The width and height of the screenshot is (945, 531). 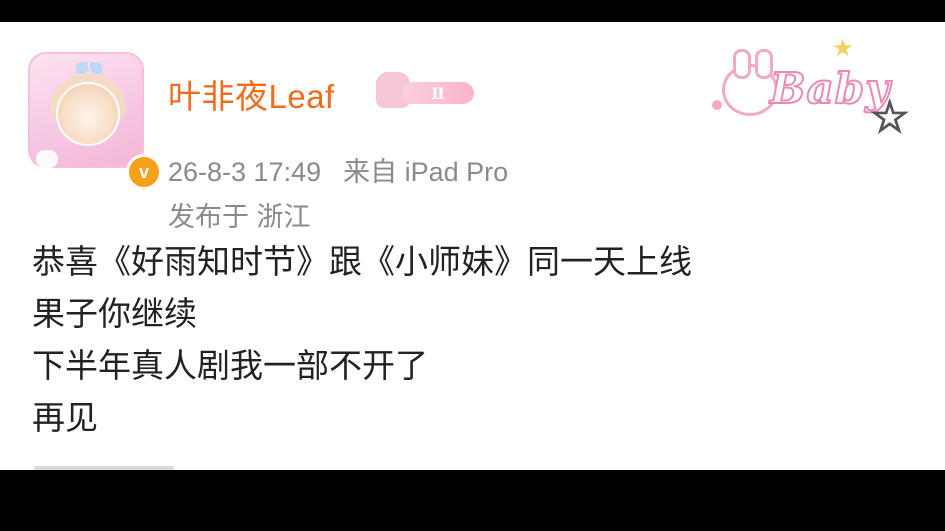 What do you see at coordinates (245, 172) in the screenshot?
I see `post-timestamp: 26-8-3 17:49` at bounding box center [245, 172].